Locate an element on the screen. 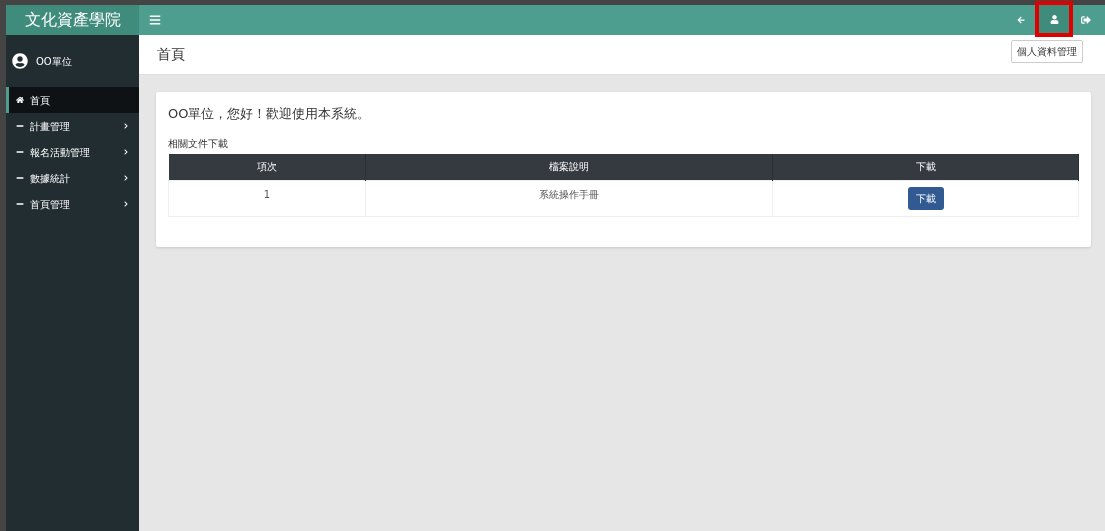 This screenshot has height=531, width=1105. column-header: 項次 is located at coordinates (267, 167).